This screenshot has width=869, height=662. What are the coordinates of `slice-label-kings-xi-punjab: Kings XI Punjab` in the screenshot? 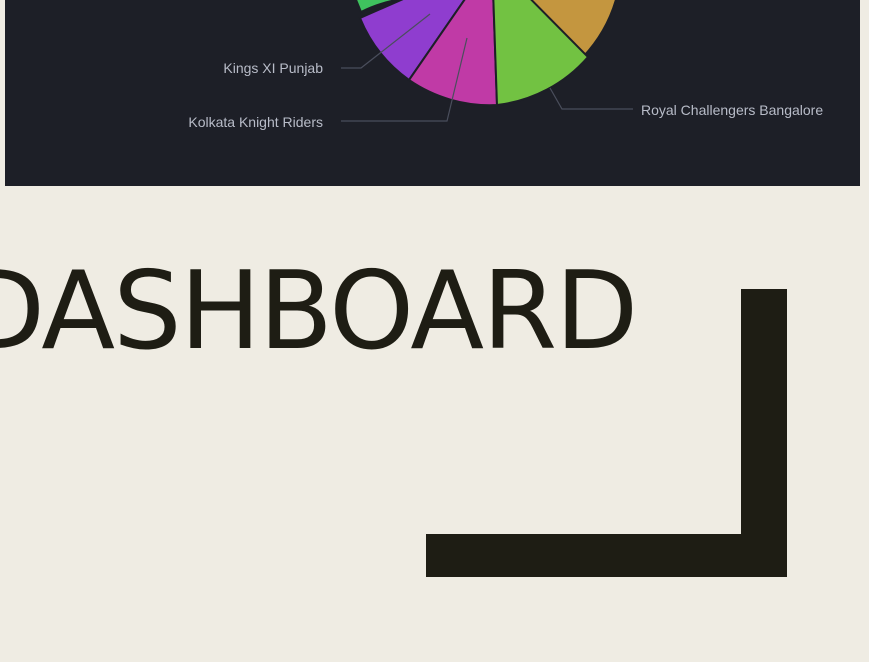 It's located at (273, 68).